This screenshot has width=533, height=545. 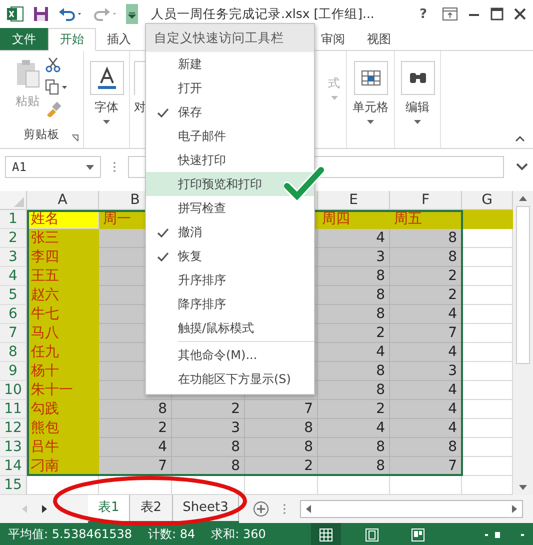 I want to click on scroll-up-icon, so click(x=523, y=198).